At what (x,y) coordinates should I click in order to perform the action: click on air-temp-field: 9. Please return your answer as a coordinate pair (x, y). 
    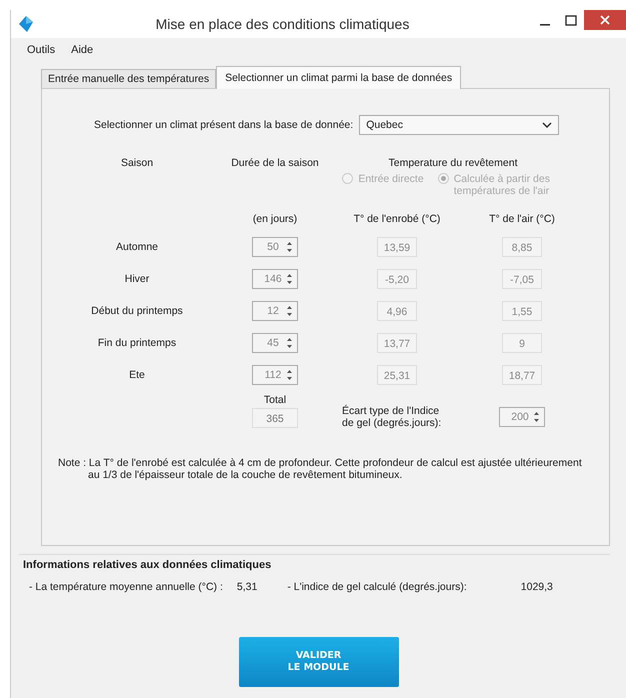
    Looking at the image, I should click on (522, 343).